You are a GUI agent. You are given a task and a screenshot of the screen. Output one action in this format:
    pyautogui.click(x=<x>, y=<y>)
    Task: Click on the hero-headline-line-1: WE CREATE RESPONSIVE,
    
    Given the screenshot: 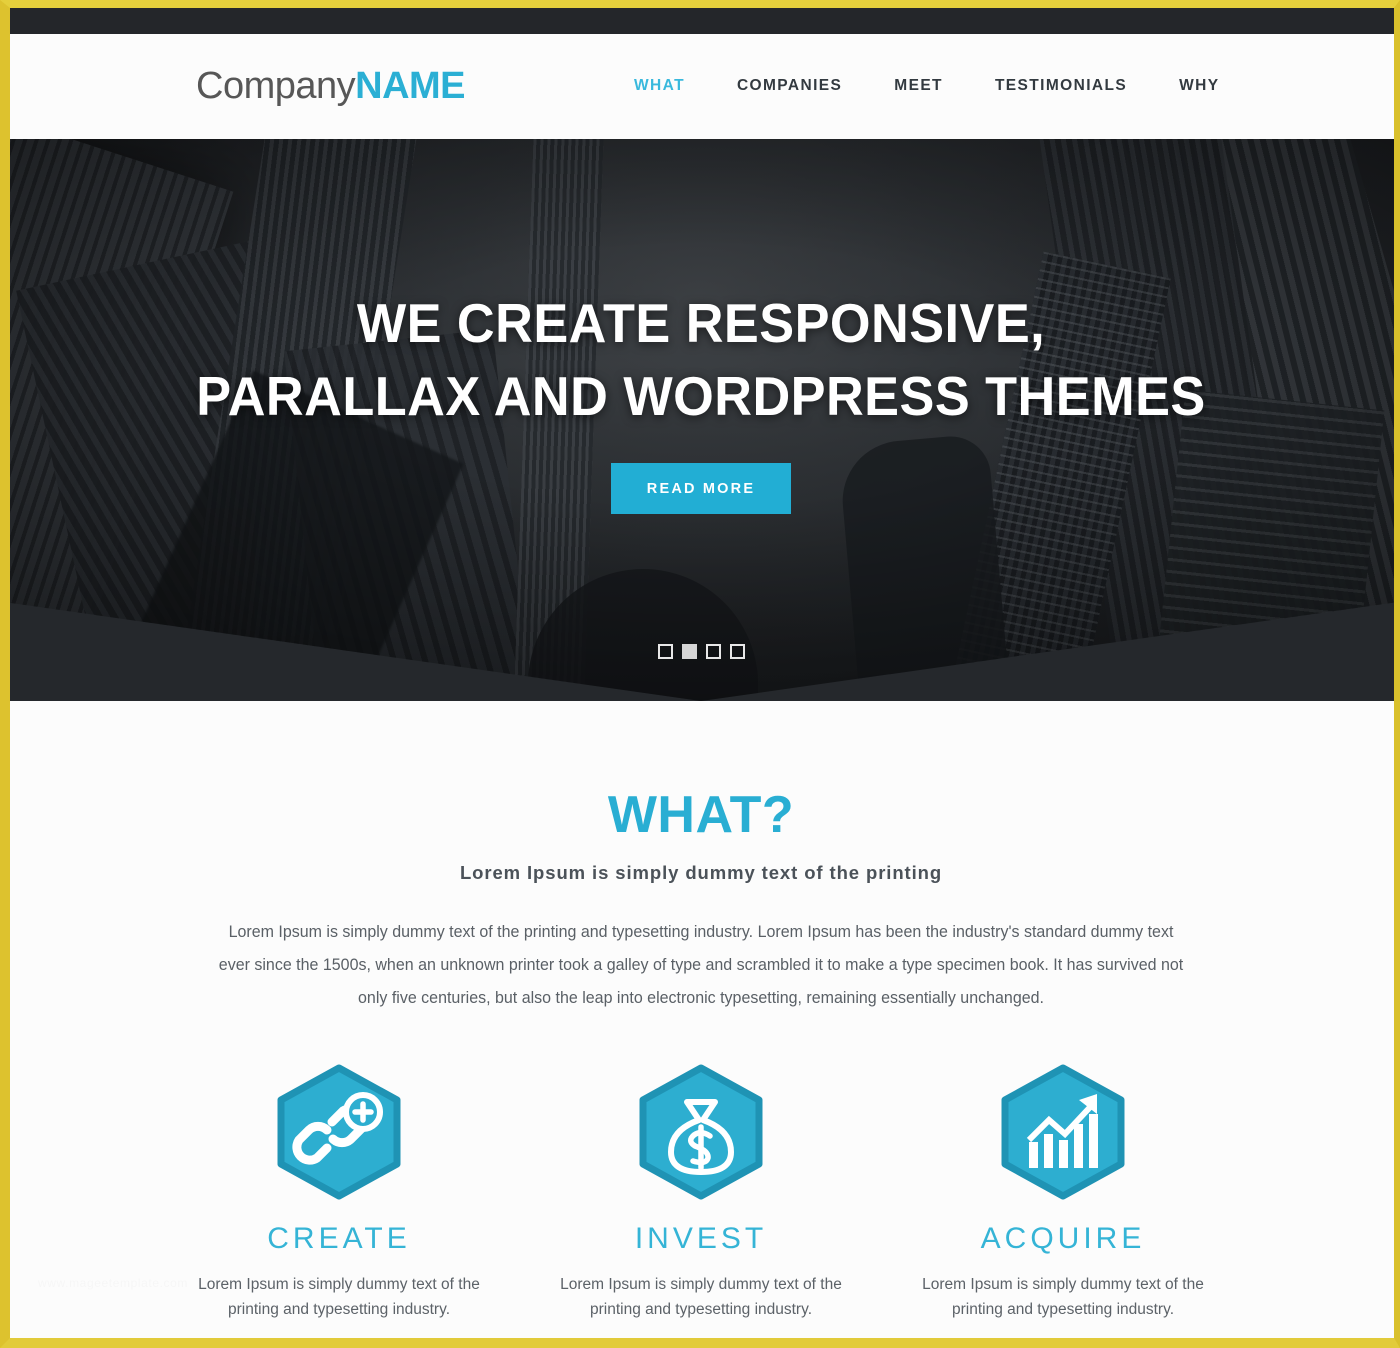 What is the action you would take?
    pyautogui.click(x=701, y=323)
    